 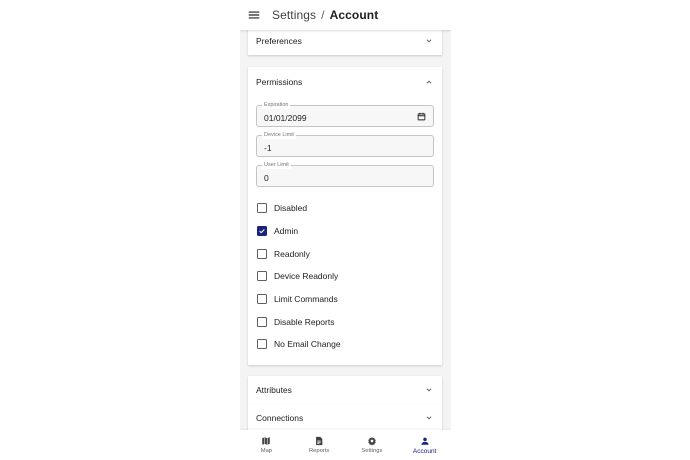 What do you see at coordinates (421, 116) in the screenshot?
I see `calendar-icon` at bounding box center [421, 116].